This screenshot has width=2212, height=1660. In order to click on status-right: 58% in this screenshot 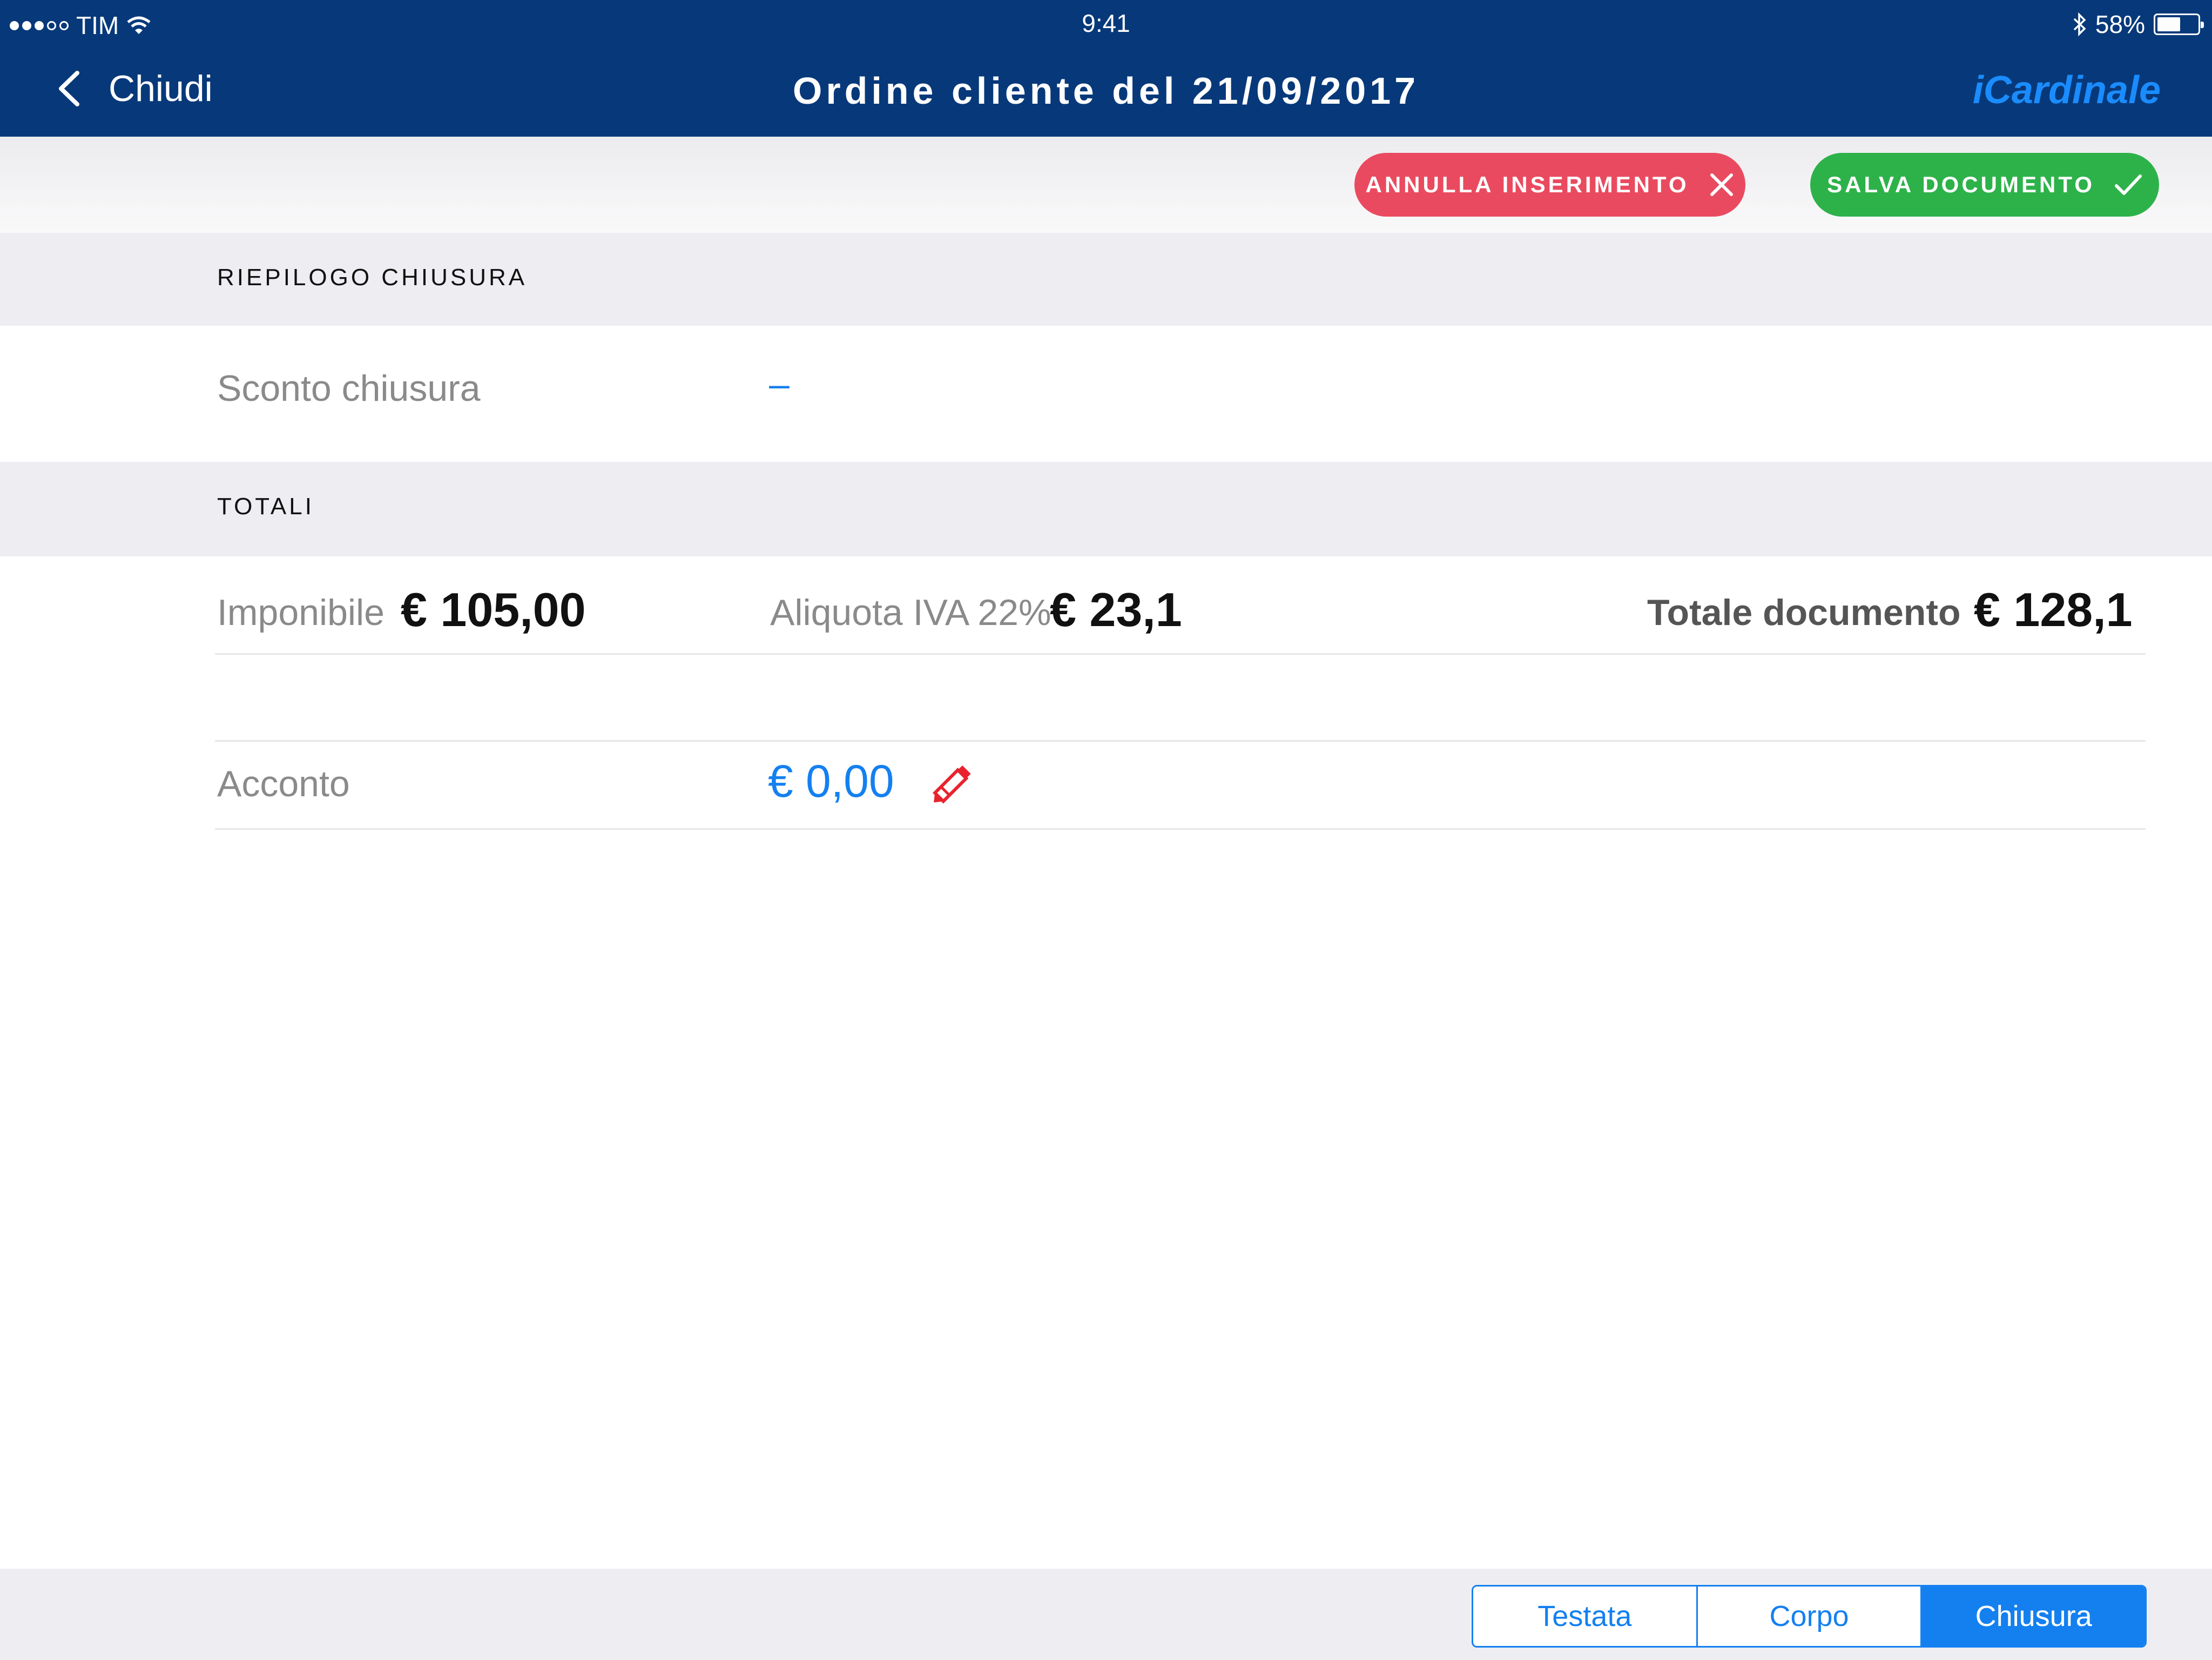, I will do `click(2138, 25)`.